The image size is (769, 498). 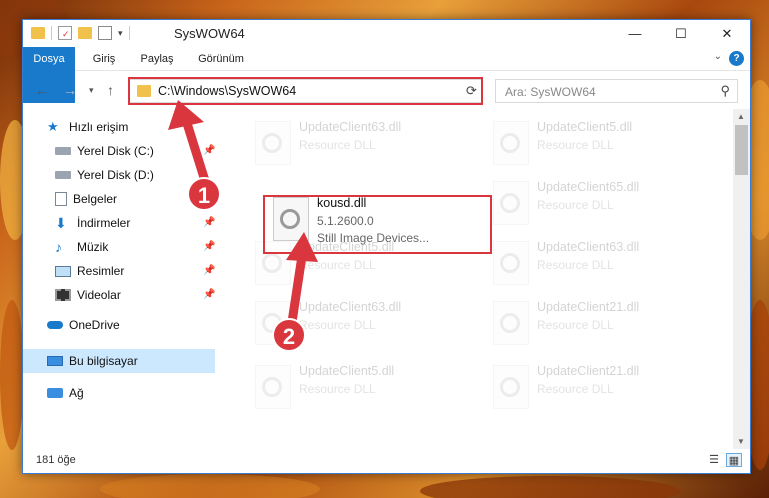 What do you see at coordinates (741, 150) in the screenshot?
I see `scrollbar-thumb` at bounding box center [741, 150].